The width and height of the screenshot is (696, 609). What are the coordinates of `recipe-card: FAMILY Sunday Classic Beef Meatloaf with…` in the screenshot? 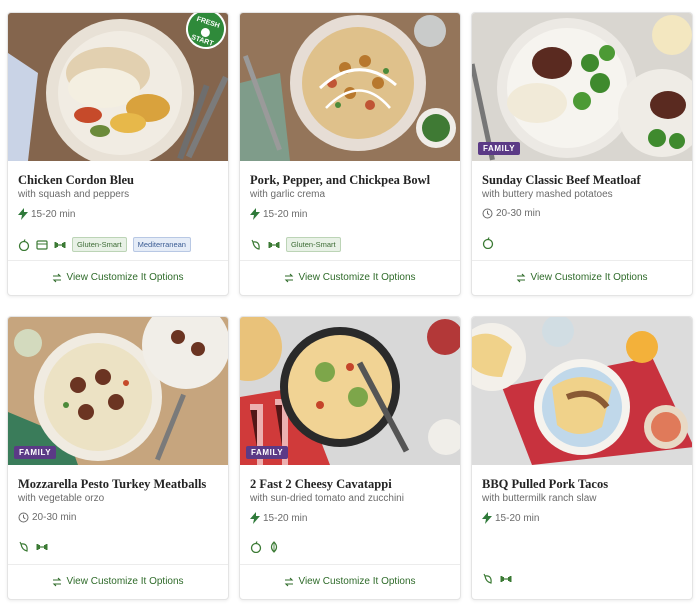 It's located at (582, 154).